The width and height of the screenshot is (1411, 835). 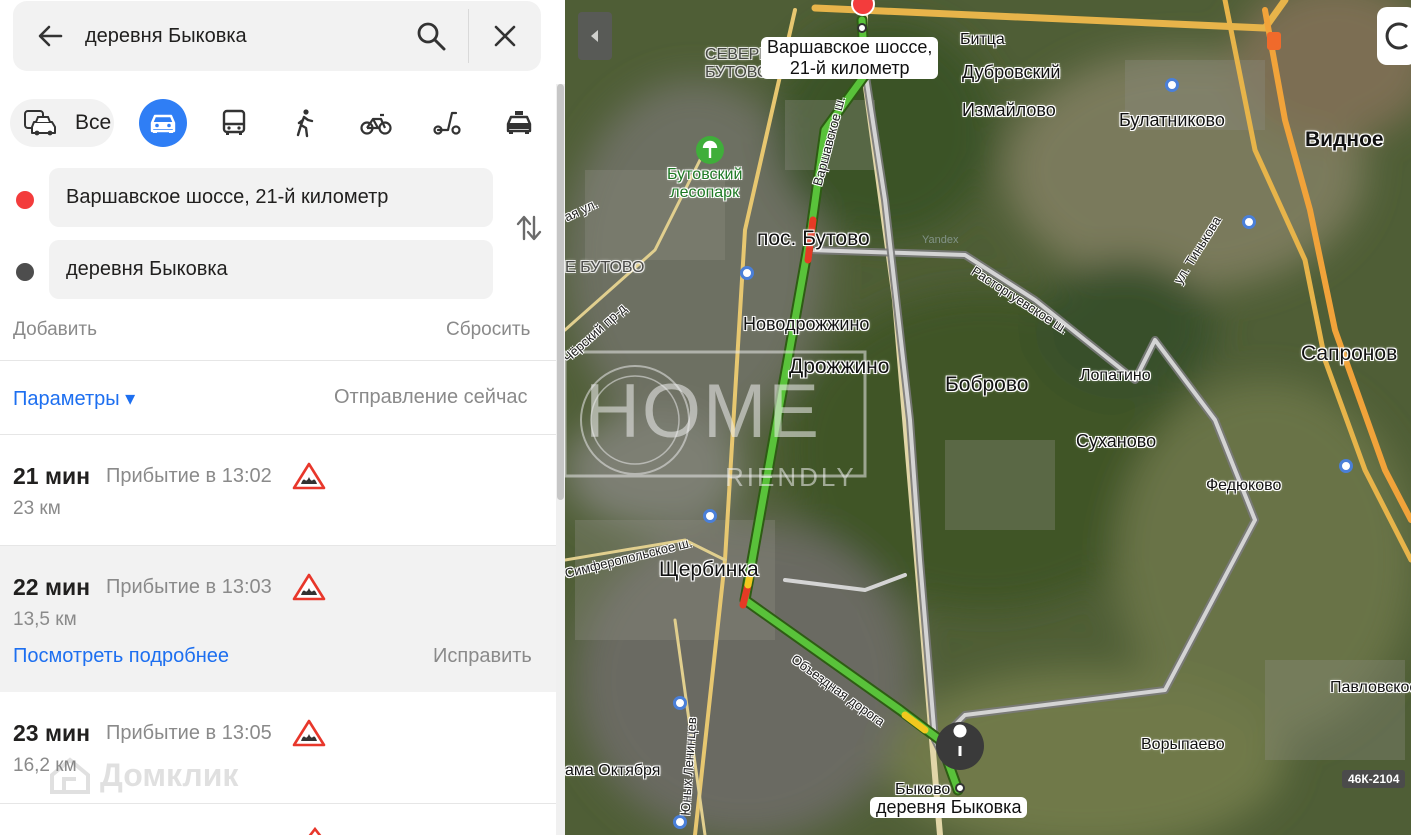 I want to click on mode-scooter-button, so click(x=447, y=123).